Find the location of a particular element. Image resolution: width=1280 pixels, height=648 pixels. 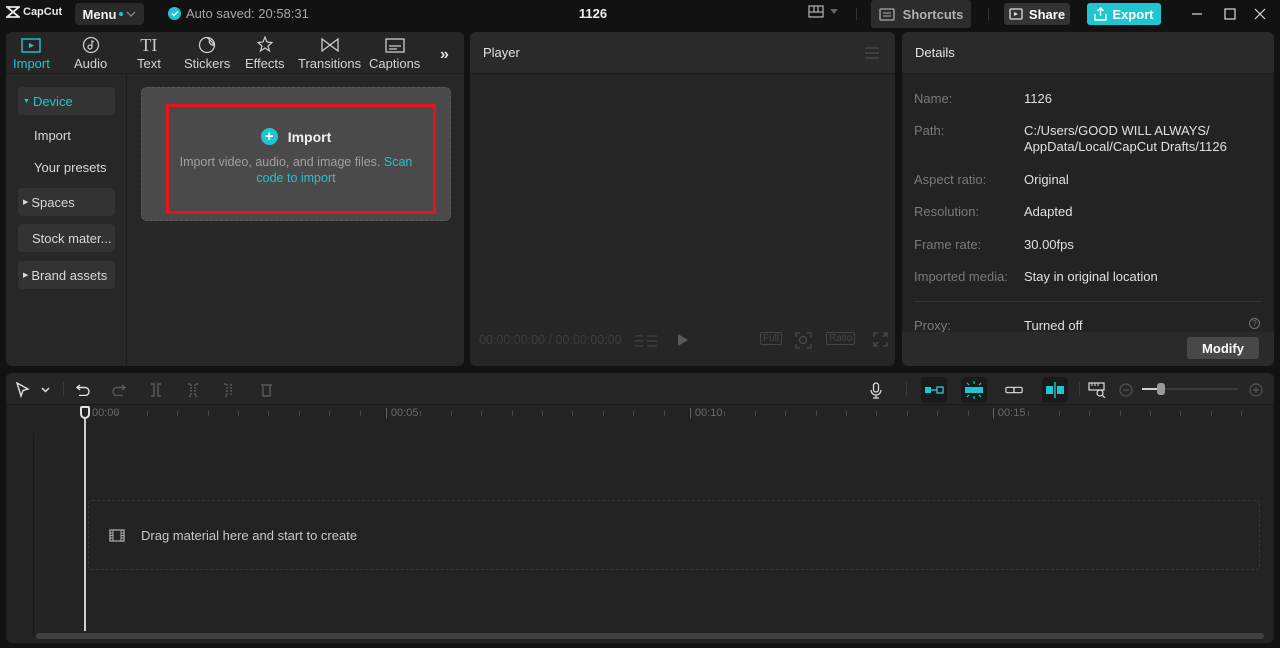

sidebar-item-import: Import is located at coordinates (66, 135).